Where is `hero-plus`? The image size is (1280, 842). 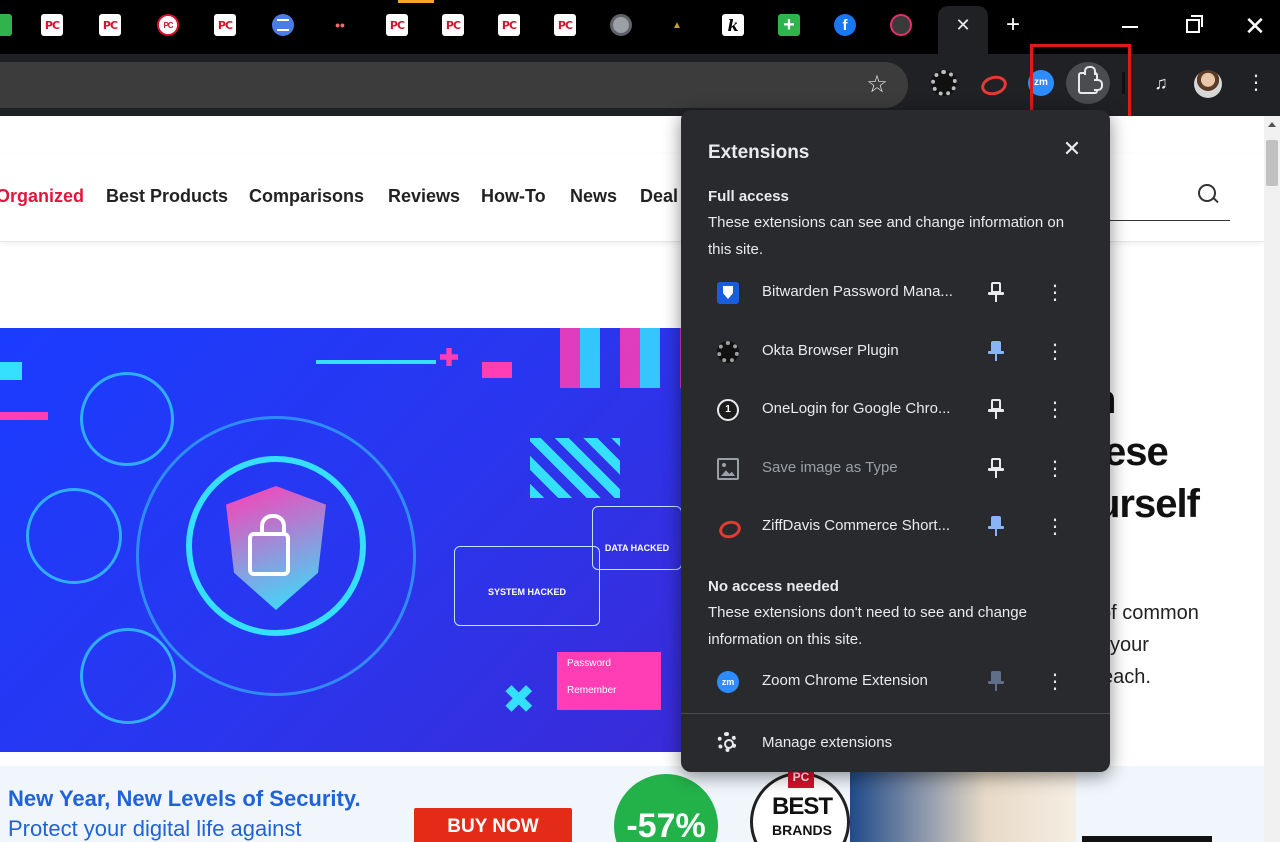
hero-plus is located at coordinates (449, 357).